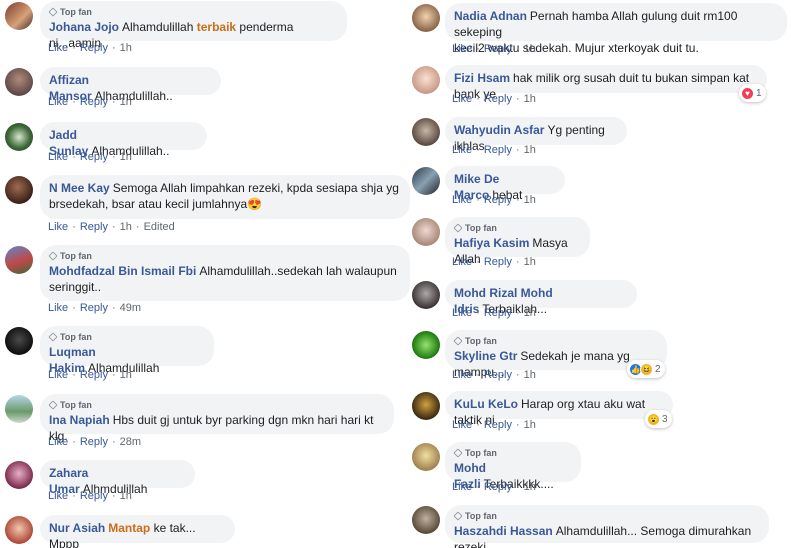  What do you see at coordinates (499, 130) in the screenshot?
I see `comment-author: Wahyudin Asfar` at bounding box center [499, 130].